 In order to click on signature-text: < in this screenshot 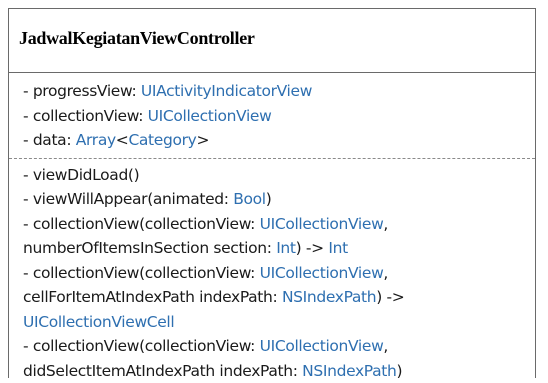, I will do `click(122, 140)`.